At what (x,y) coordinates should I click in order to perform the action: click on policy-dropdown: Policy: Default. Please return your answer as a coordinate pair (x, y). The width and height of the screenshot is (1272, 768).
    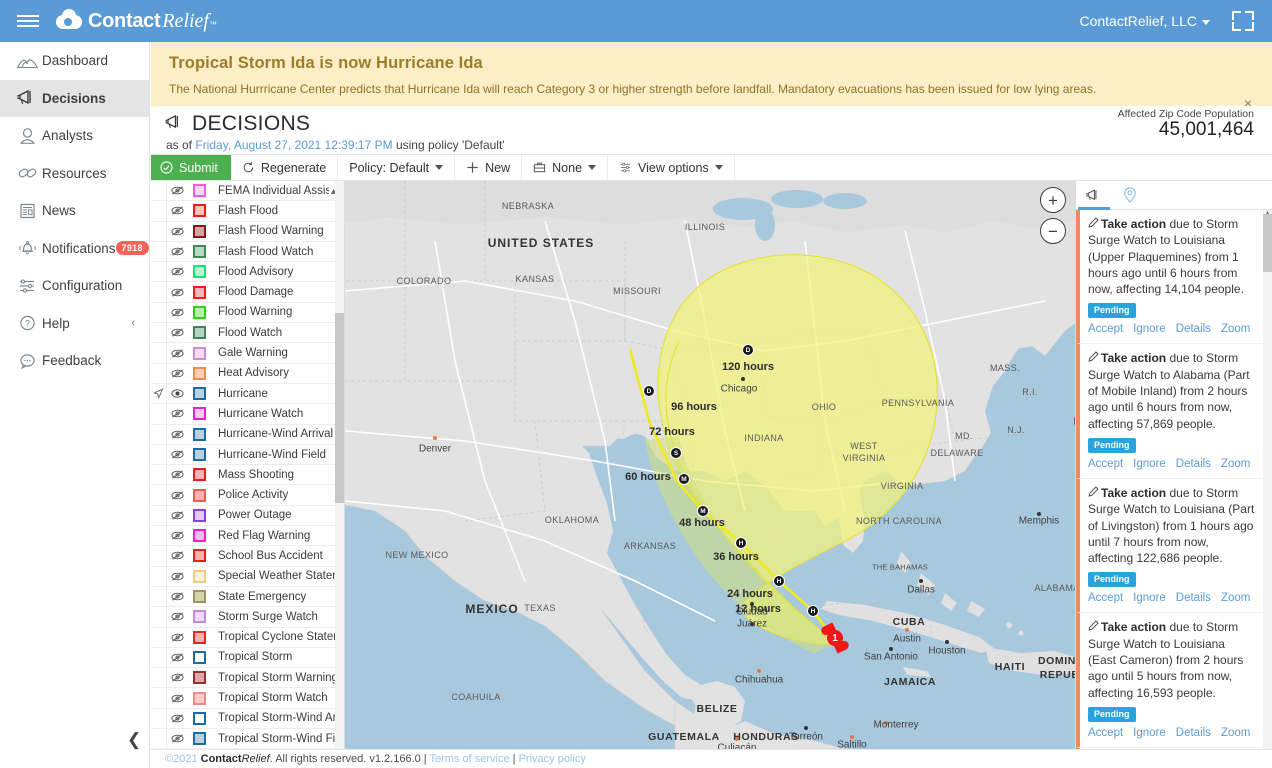
    Looking at the image, I should click on (397, 167).